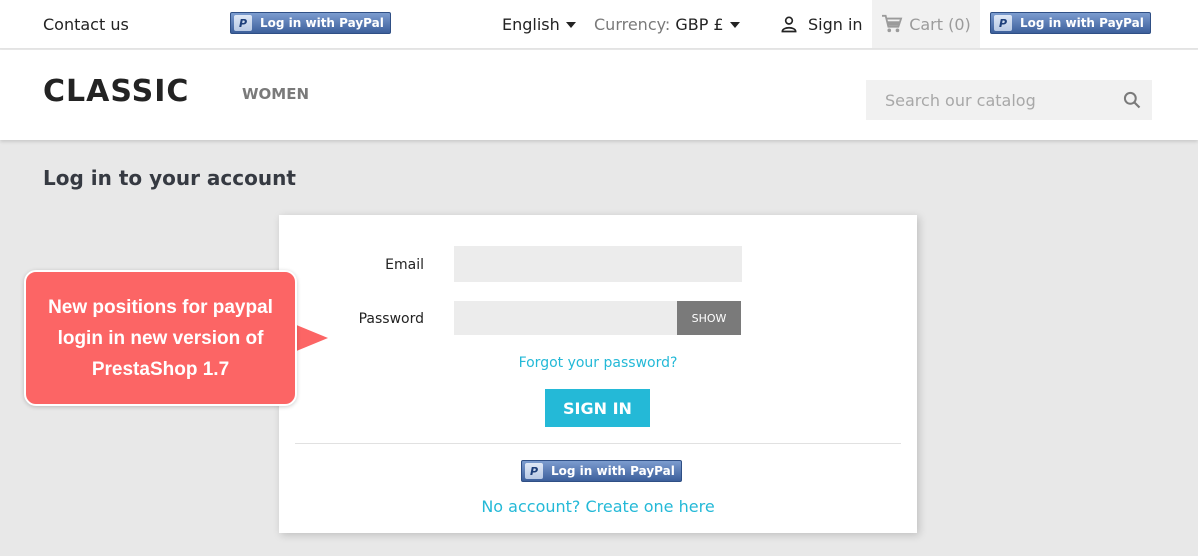 The image size is (1198, 556). Describe the element at coordinates (789, 24) in the screenshot. I see `user-icon` at that location.